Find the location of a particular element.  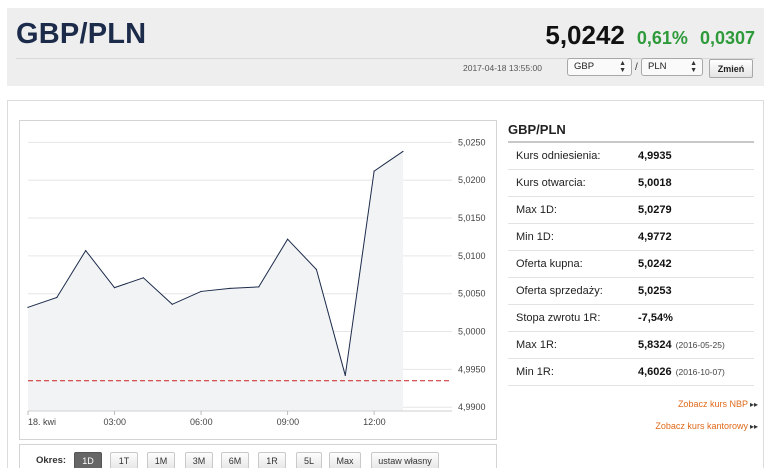

stats-value: 5,0253 is located at coordinates (655, 291).